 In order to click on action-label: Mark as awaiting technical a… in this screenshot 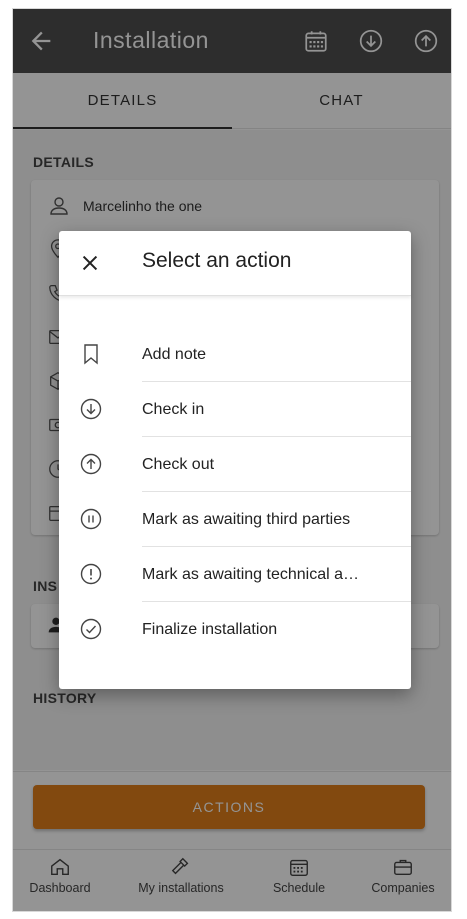, I will do `click(250, 574)`.